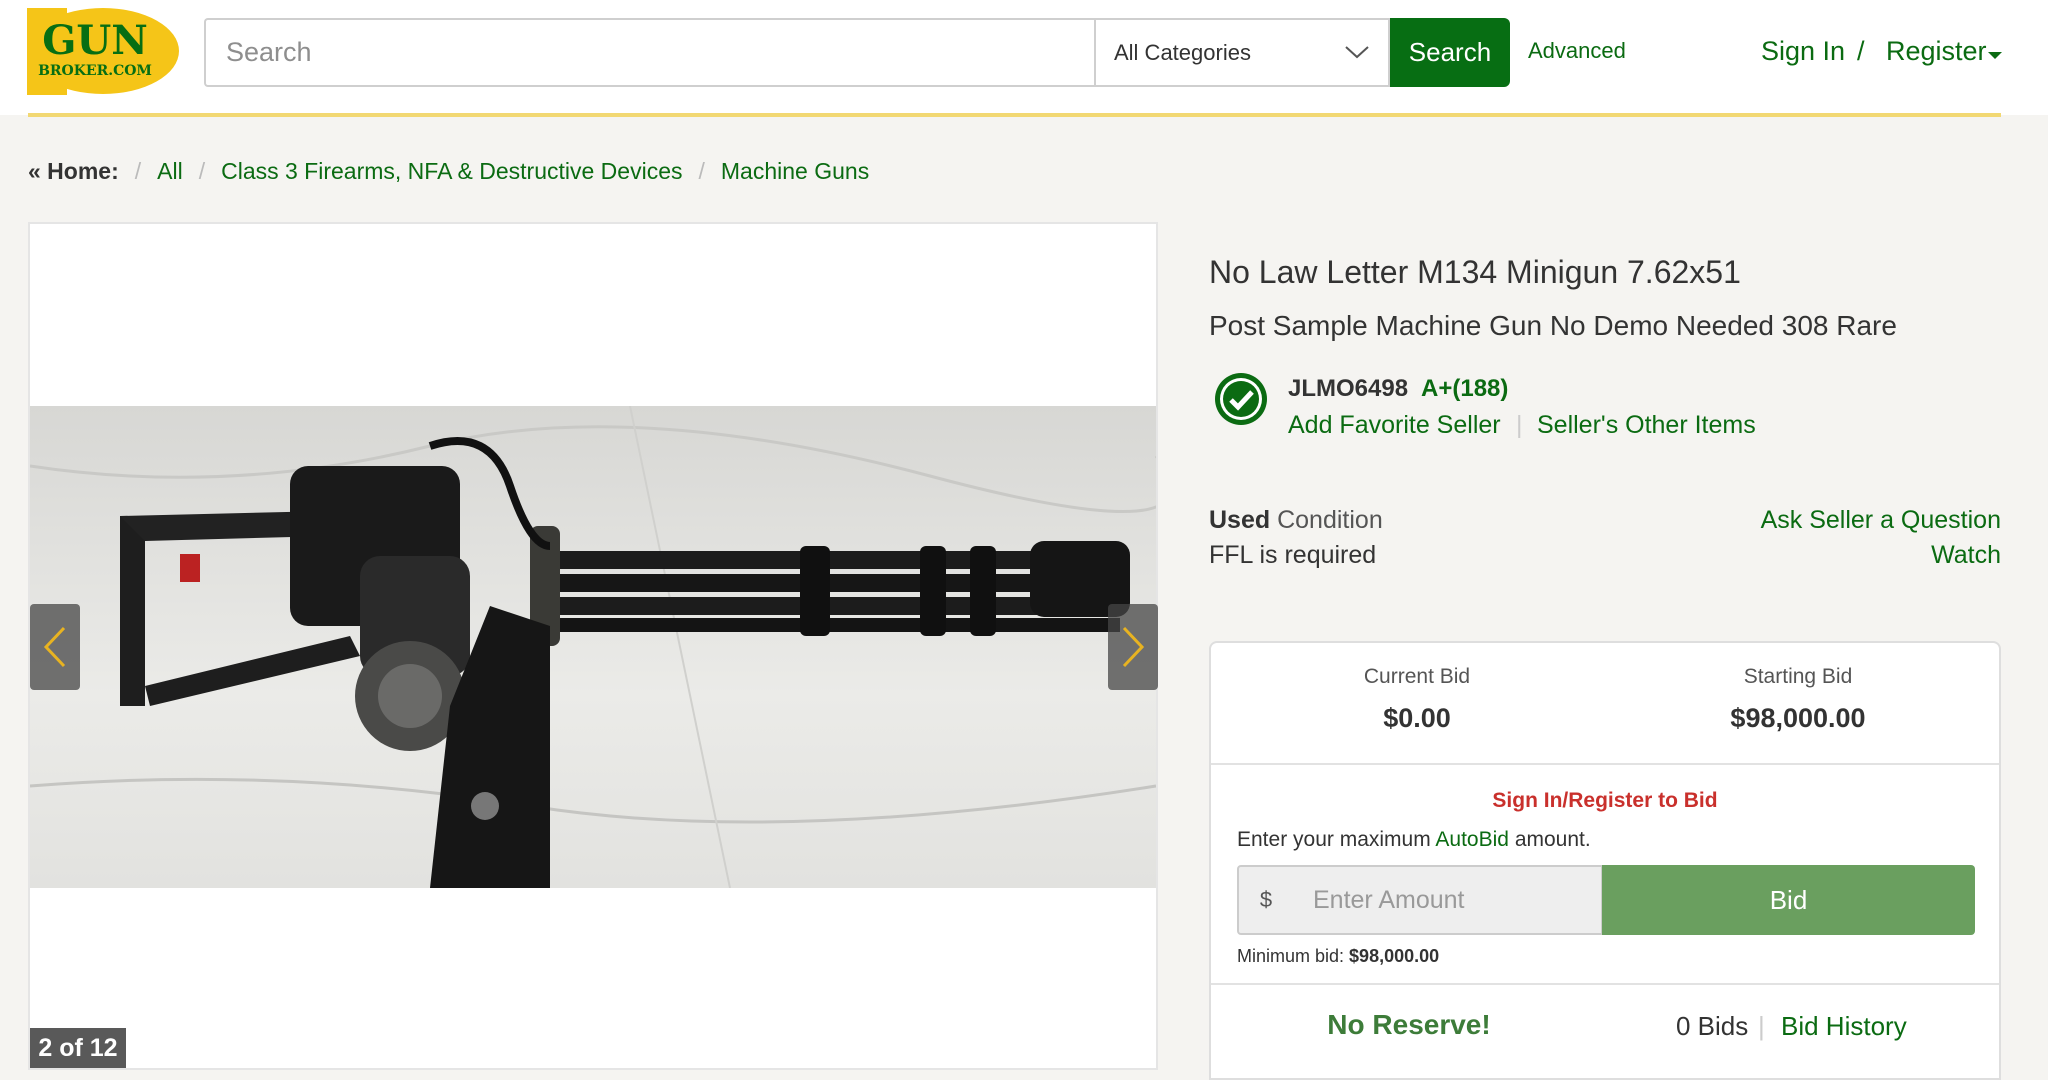 This screenshot has width=2048, height=1080. I want to click on autobid-suffix: amount., so click(1552, 839).